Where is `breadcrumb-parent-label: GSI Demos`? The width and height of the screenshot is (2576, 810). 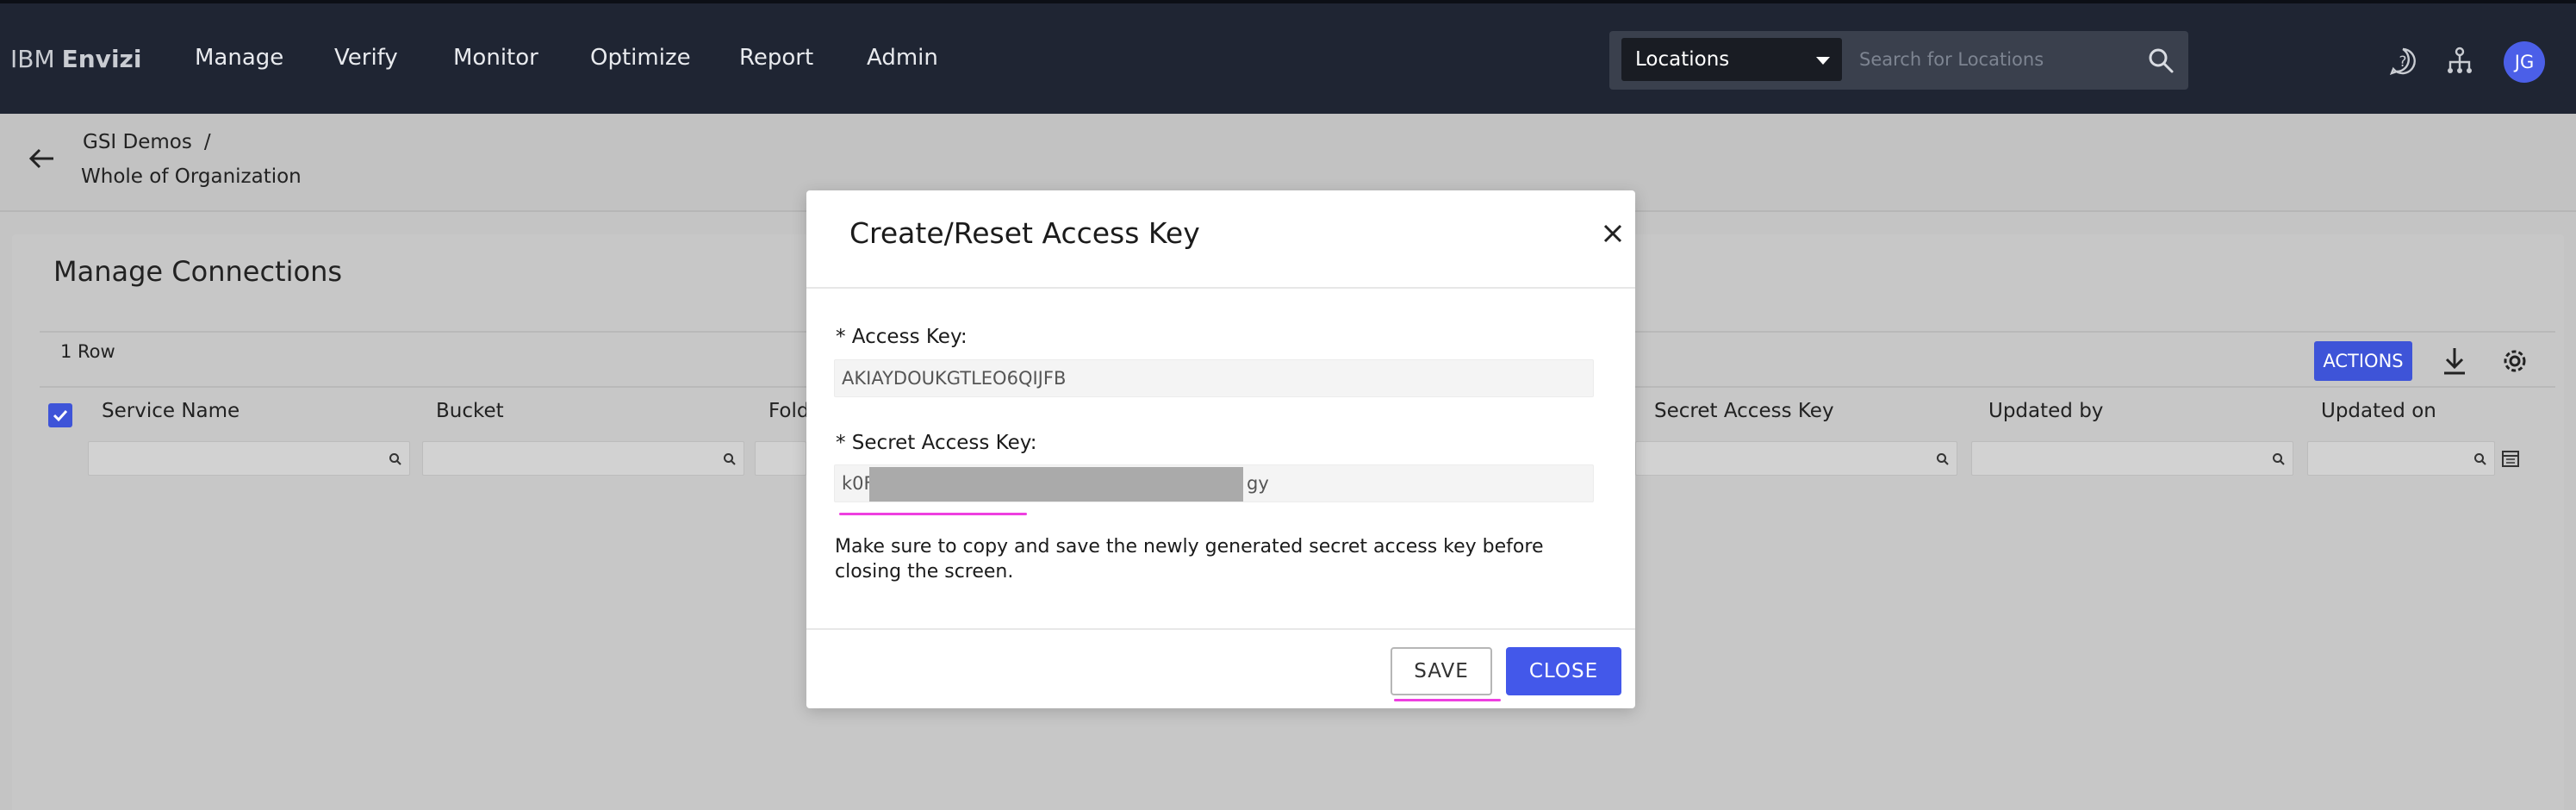 breadcrumb-parent-label: GSI Demos is located at coordinates (138, 142).